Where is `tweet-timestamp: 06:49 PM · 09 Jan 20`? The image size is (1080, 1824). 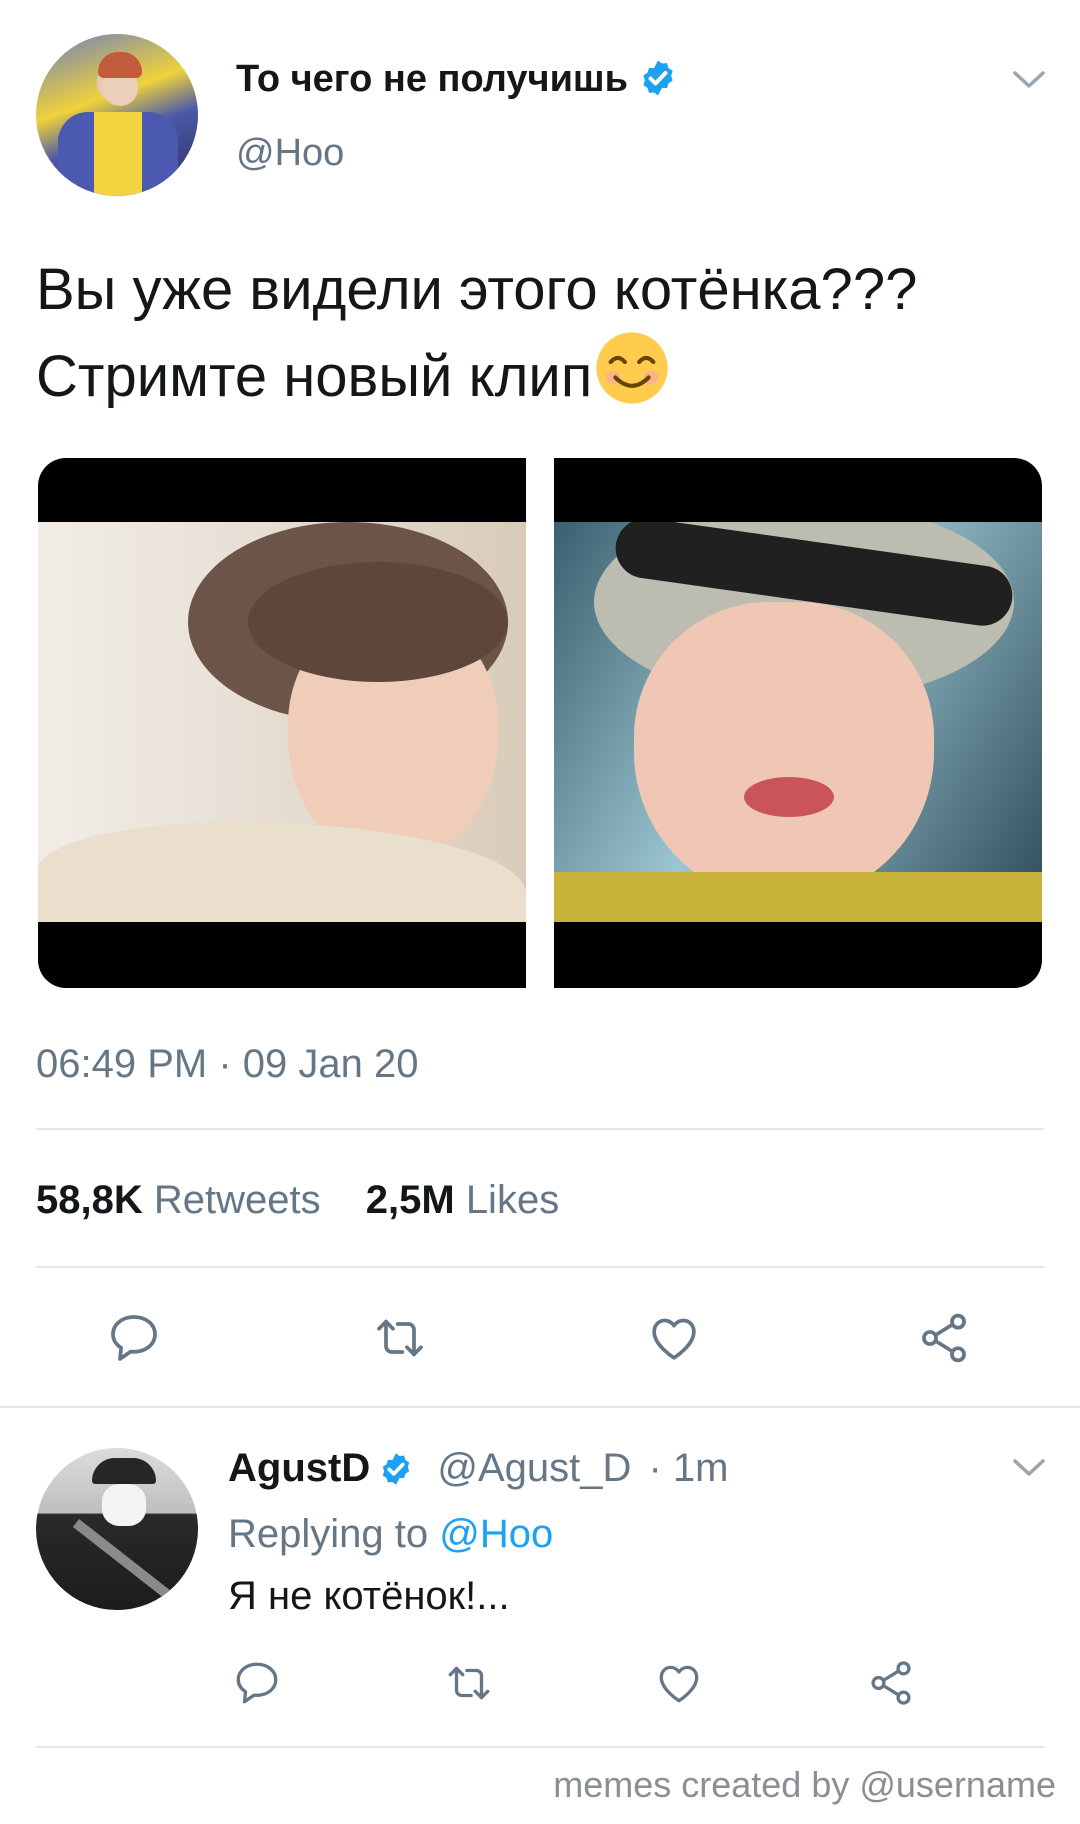 tweet-timestamp: 06:49 PM · 09 Jan 20 is located at coordinates (227, 1064).